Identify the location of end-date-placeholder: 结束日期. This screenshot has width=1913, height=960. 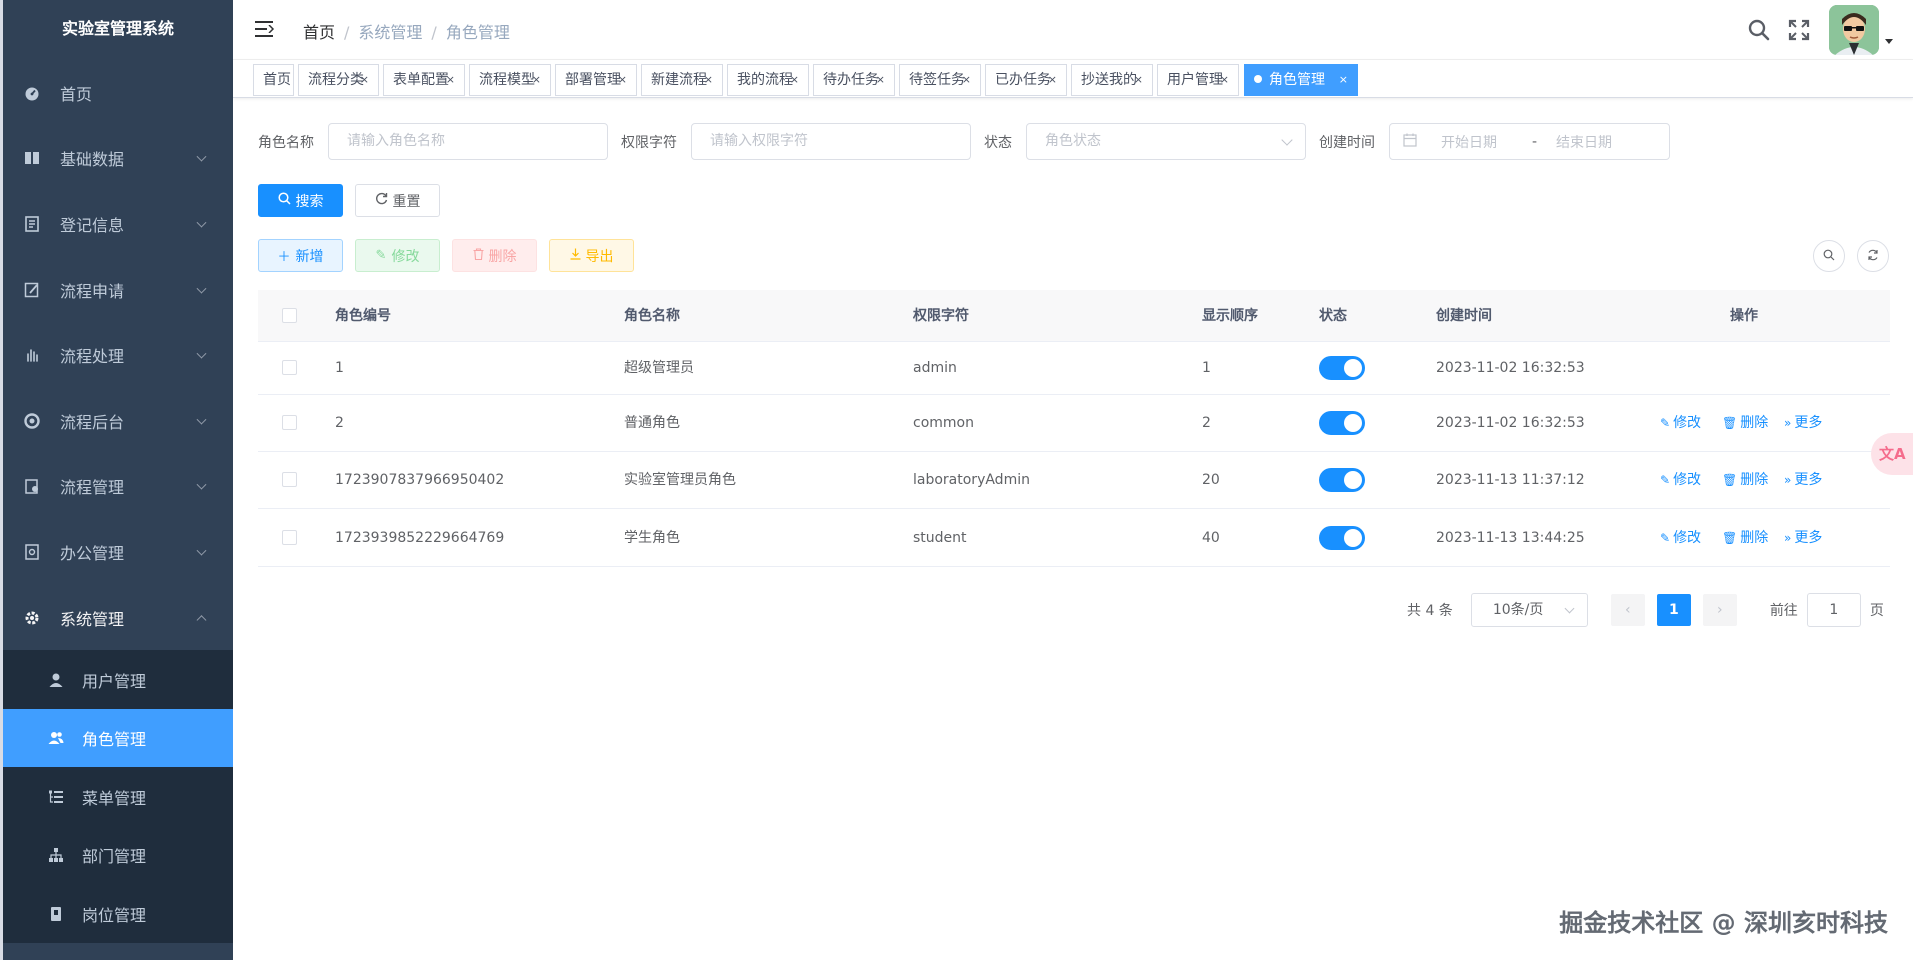
(1584, 142).